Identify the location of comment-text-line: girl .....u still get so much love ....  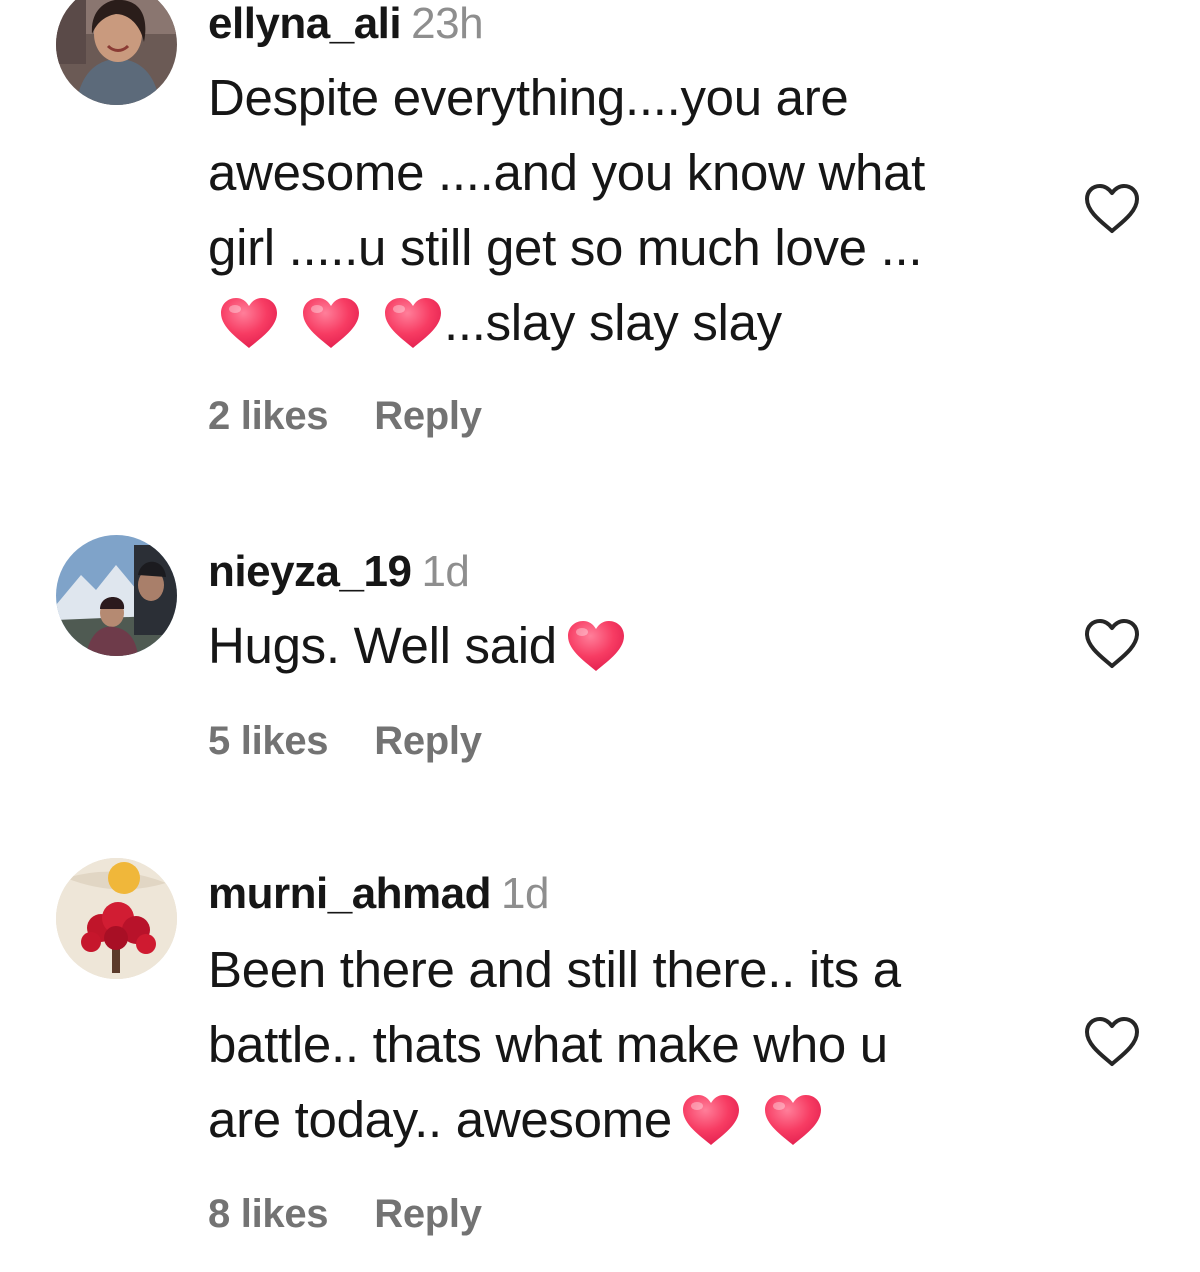
(565, 247).